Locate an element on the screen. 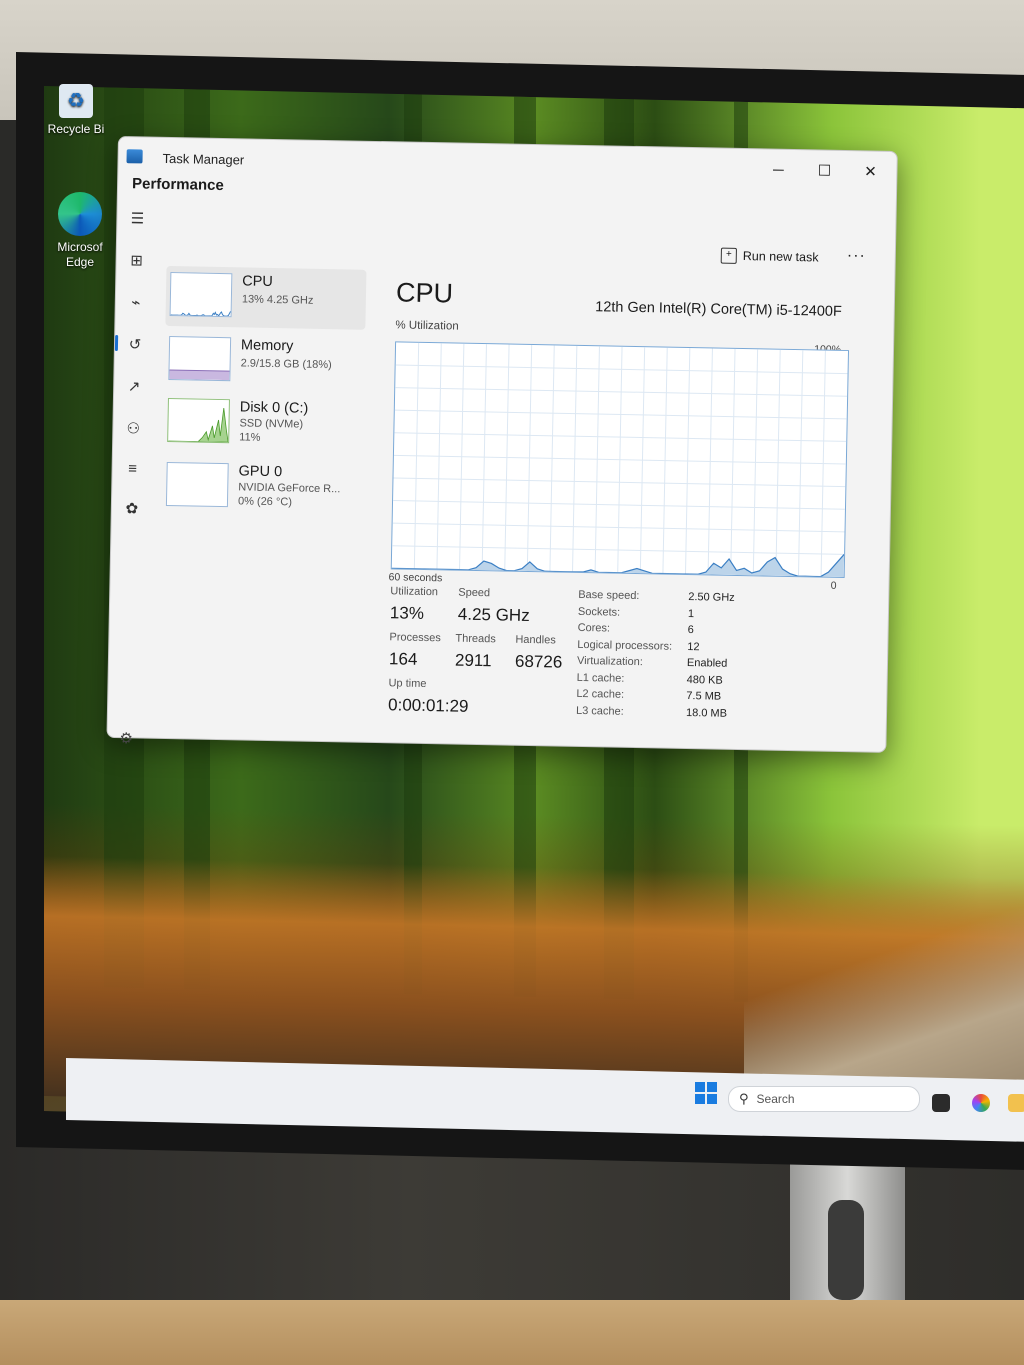  cpu-utilization-chart is located at coordinates (619, 460).